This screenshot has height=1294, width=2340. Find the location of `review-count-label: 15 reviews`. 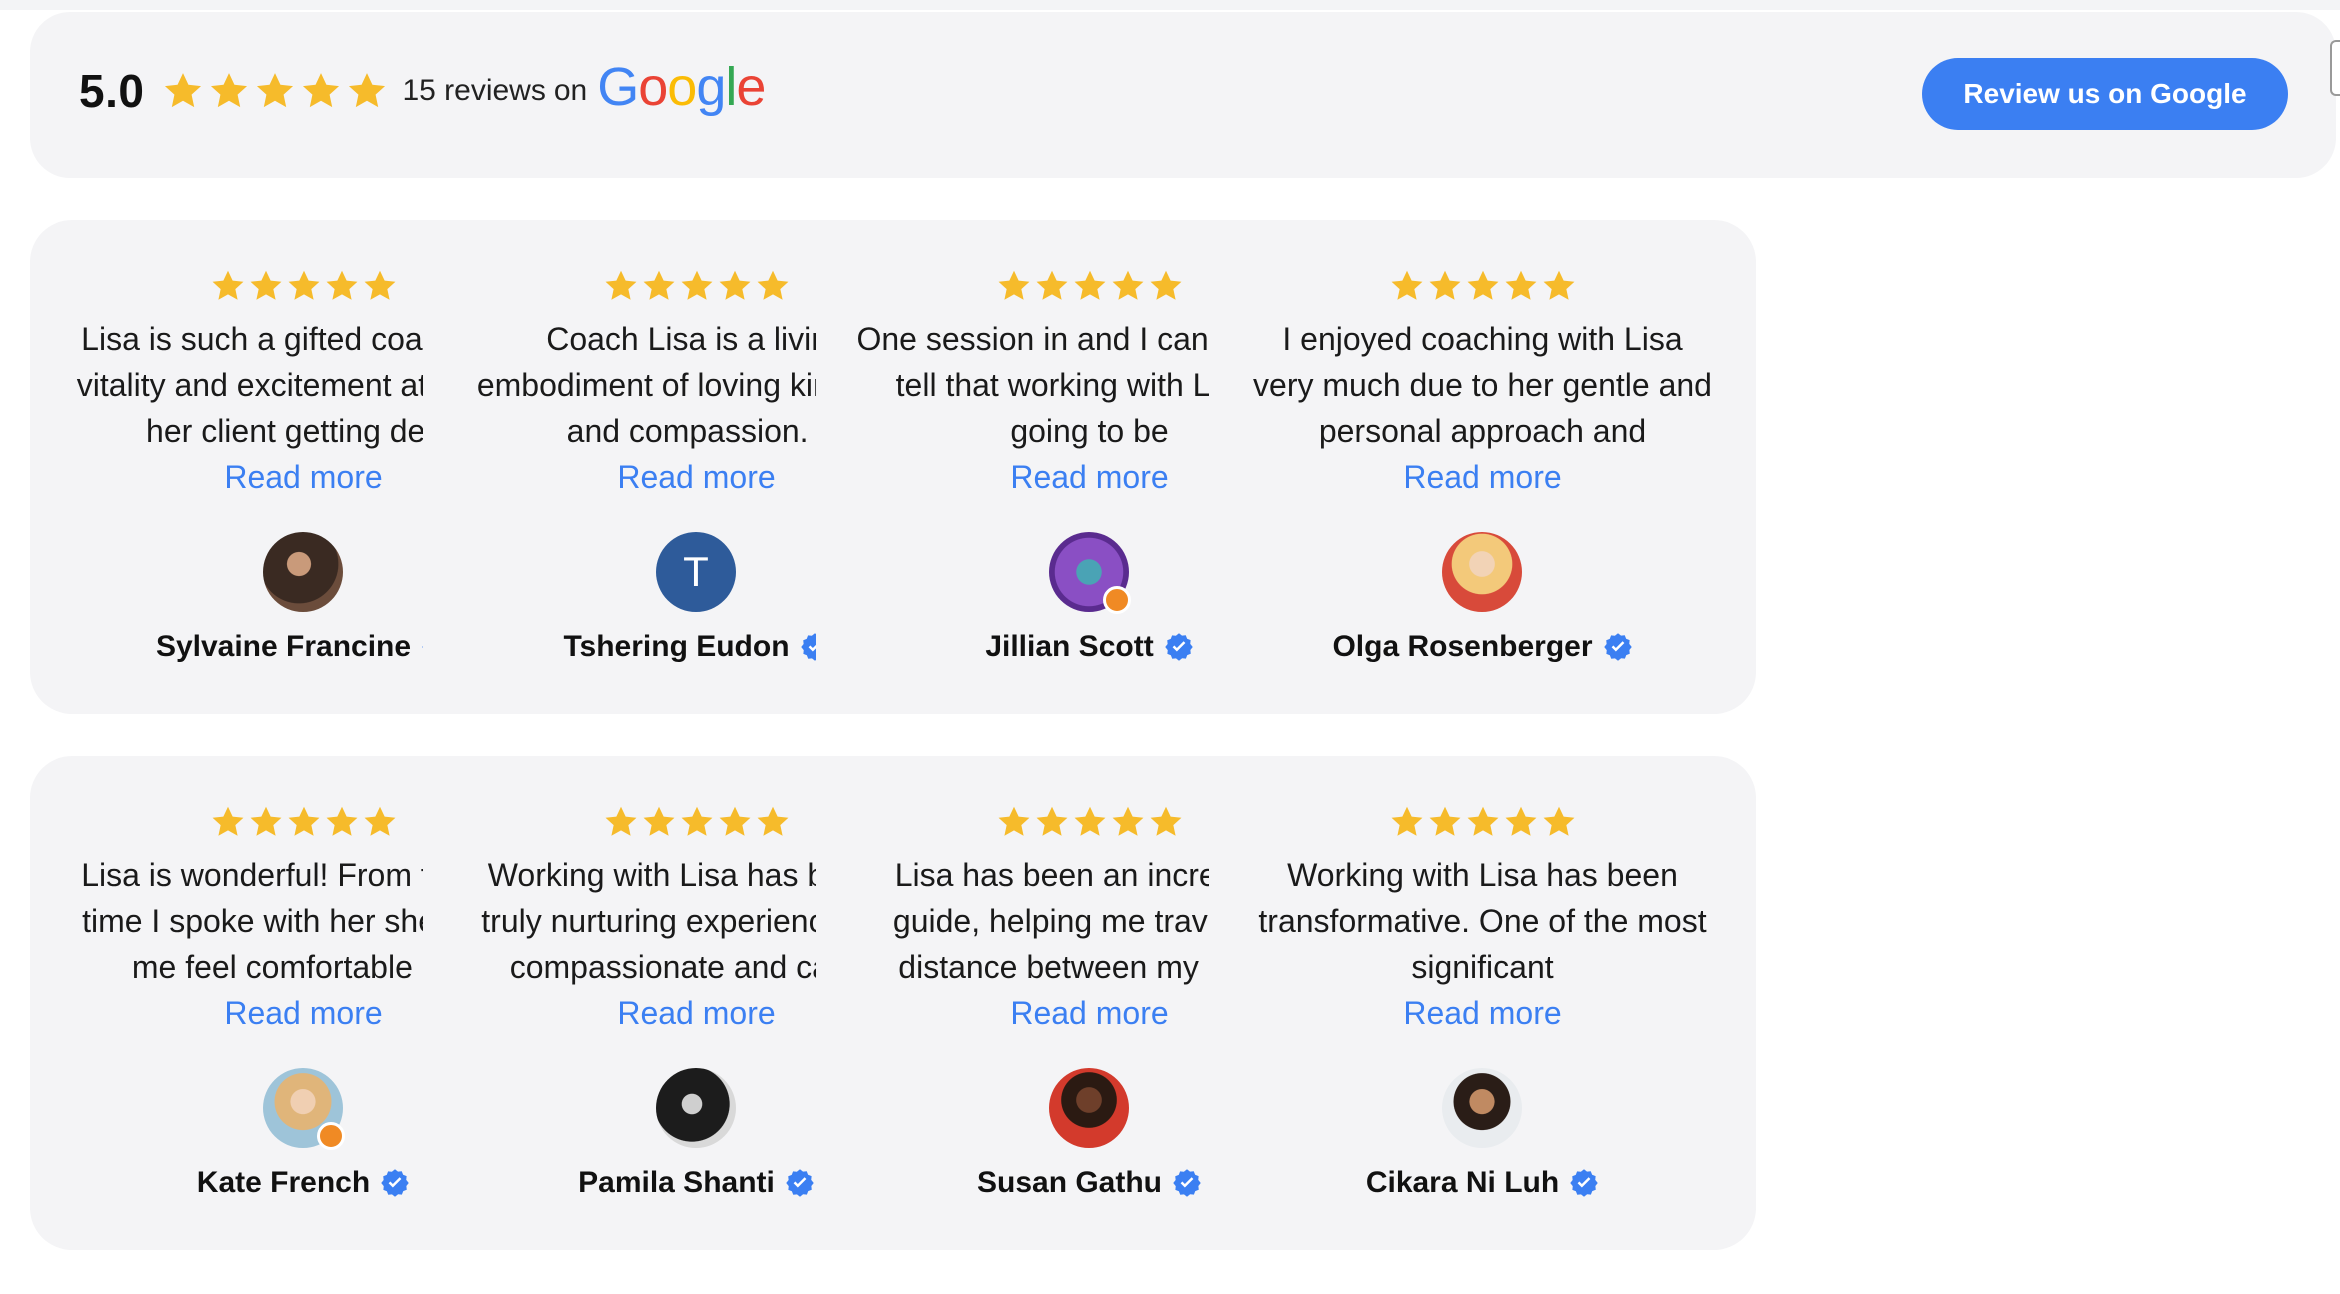

review-count-label: 15 reviews is located at coordinates (473, 90).